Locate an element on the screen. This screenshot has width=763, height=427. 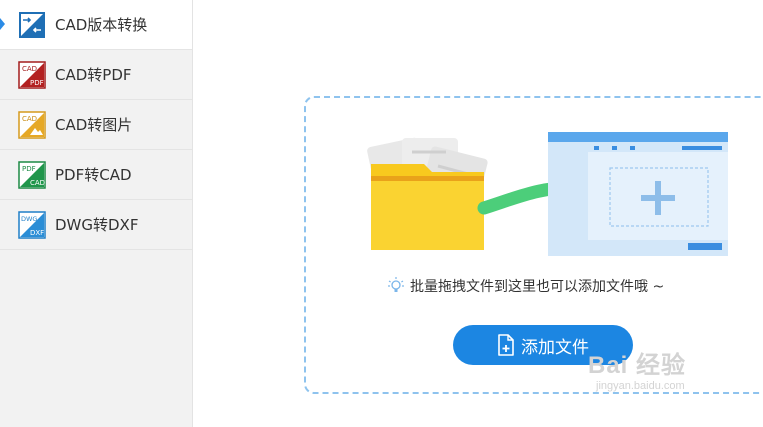
active-marker is located at coordinates (2, 24).